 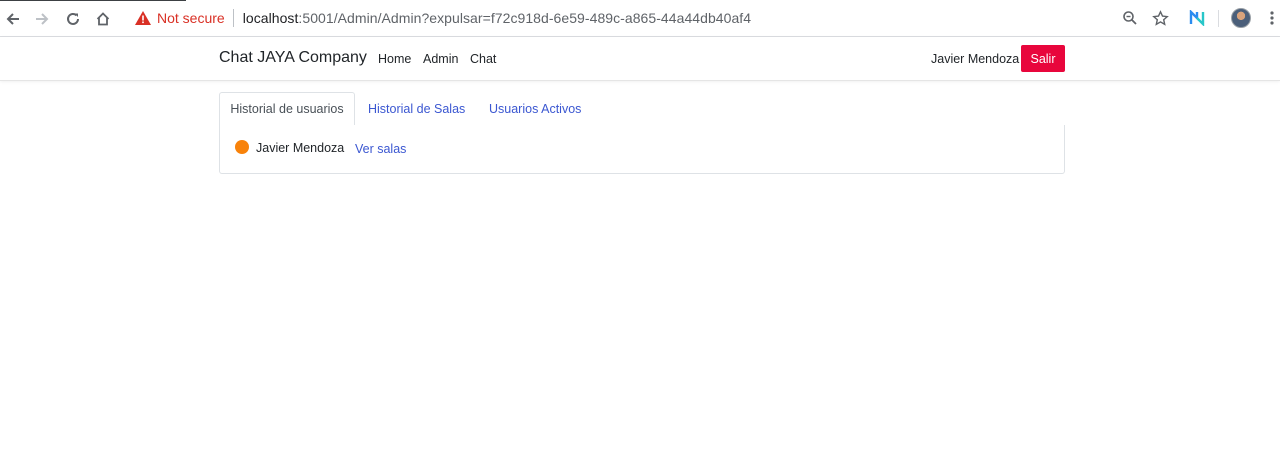 What do you see at coordinates (642, 149) in the screenshot?
I see `tab-panel: Javier Mendoza Ver salas` at bounding box center [642, 149].